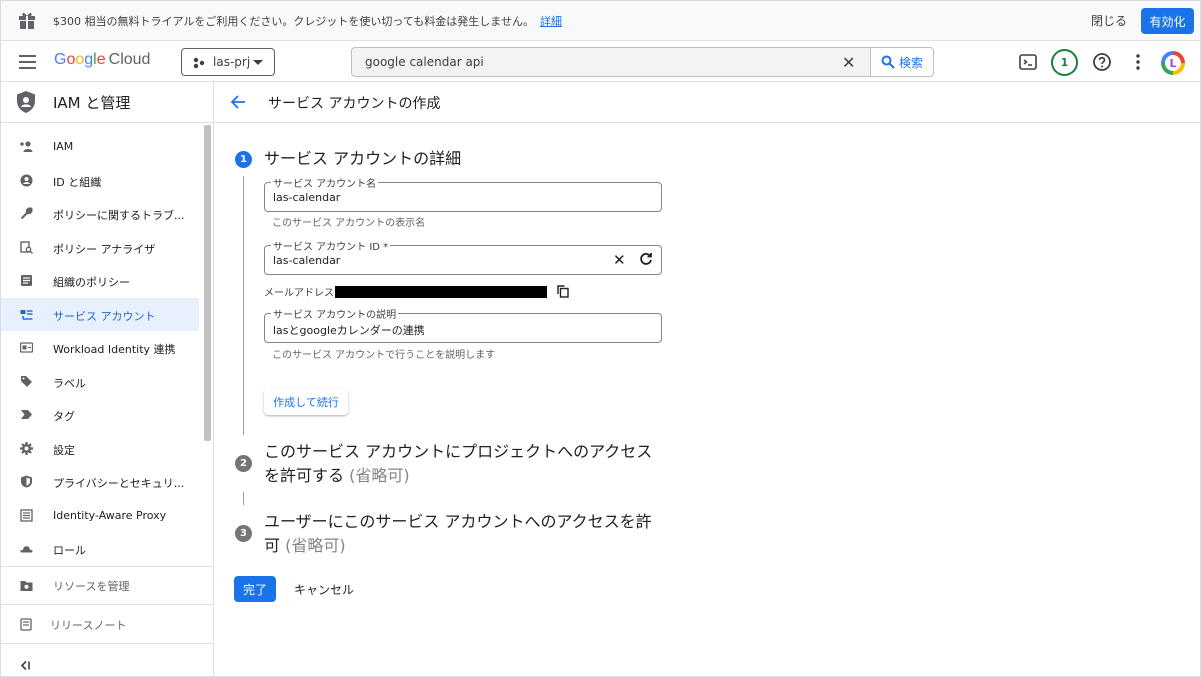  What do you see at coordinates (100, 146) in the screenshot?
I see `sidebar-item: IAM` at bounding box center [100, 146].